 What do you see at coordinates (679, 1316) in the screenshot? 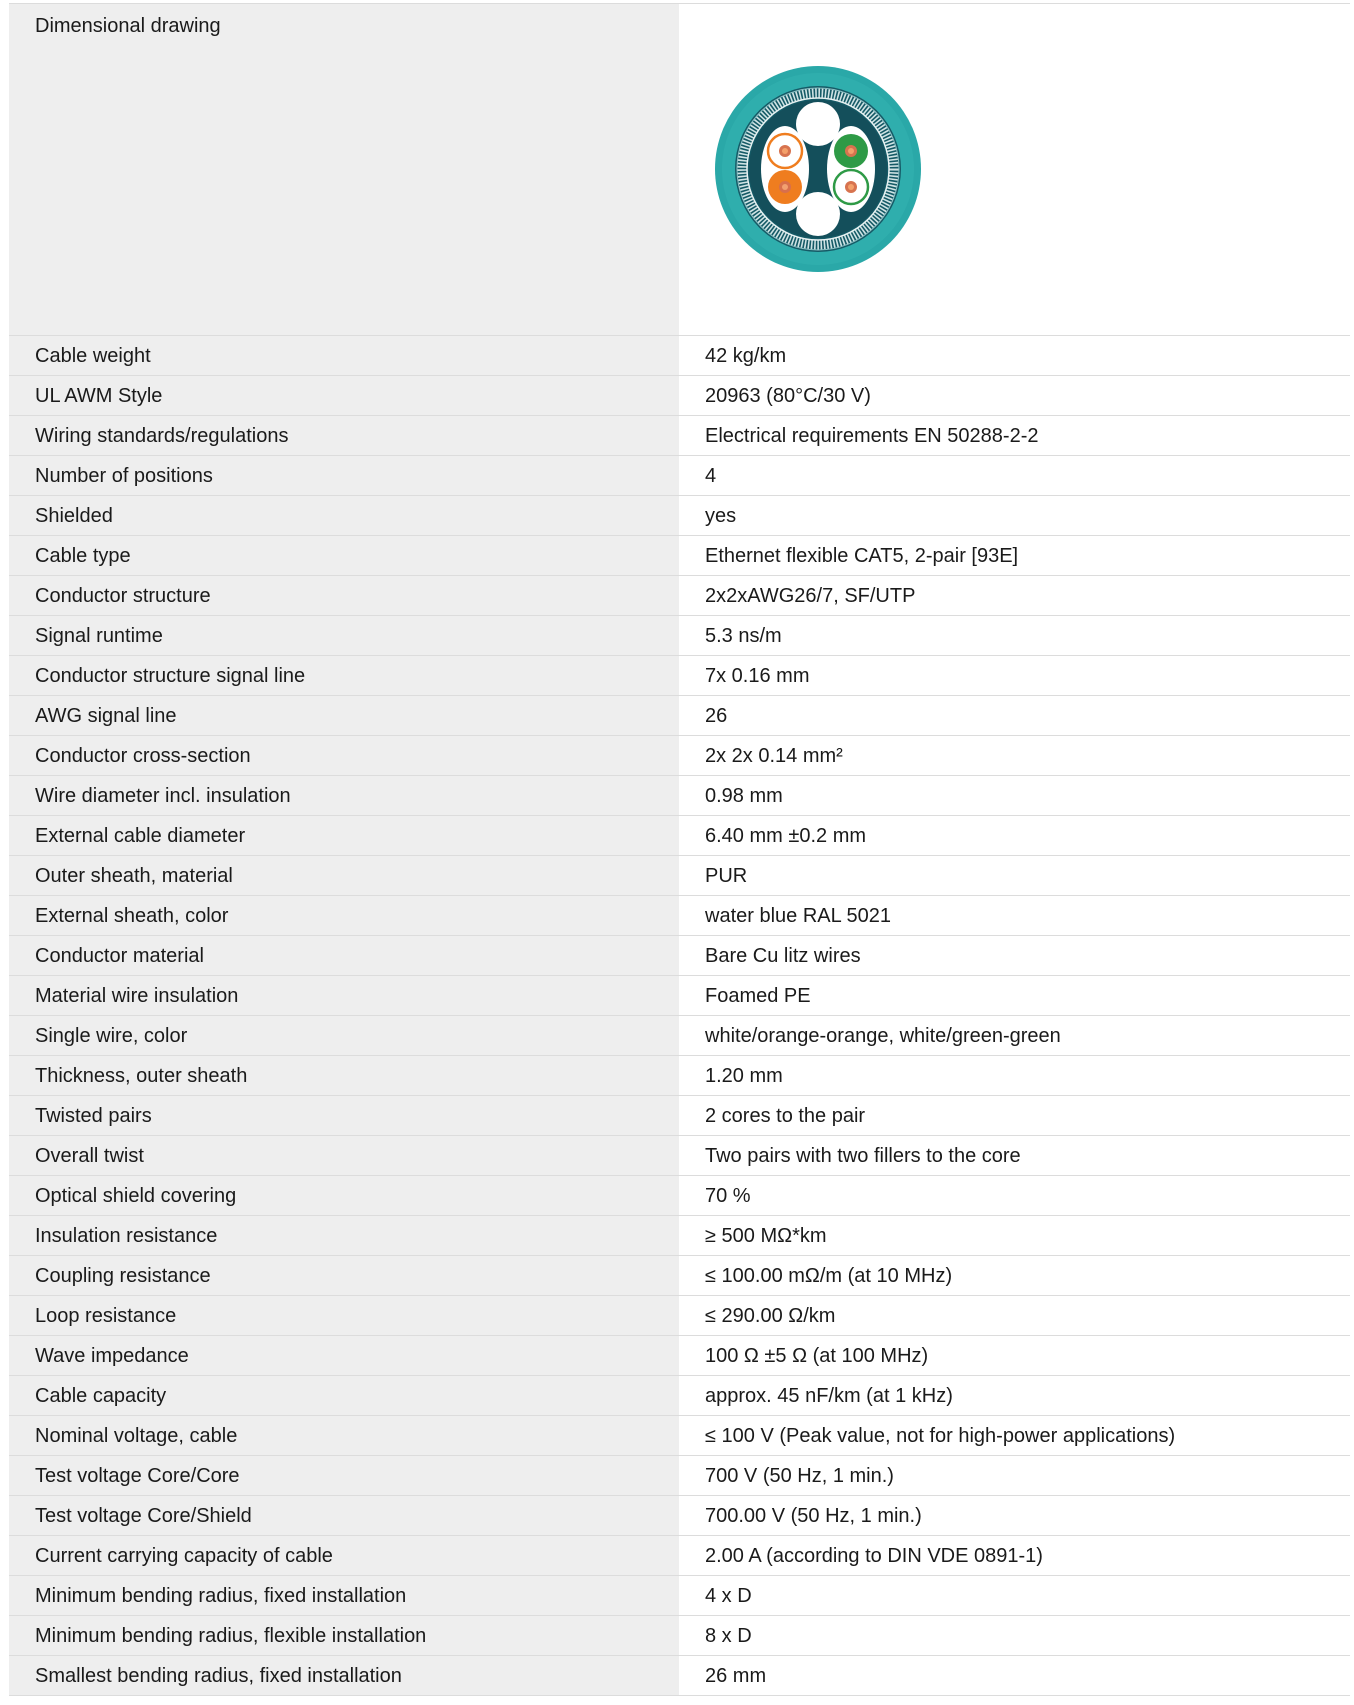
I see `table-row: Loop resistance ≤ 290.00 Ω/km` at bounding box center [679, 1316].